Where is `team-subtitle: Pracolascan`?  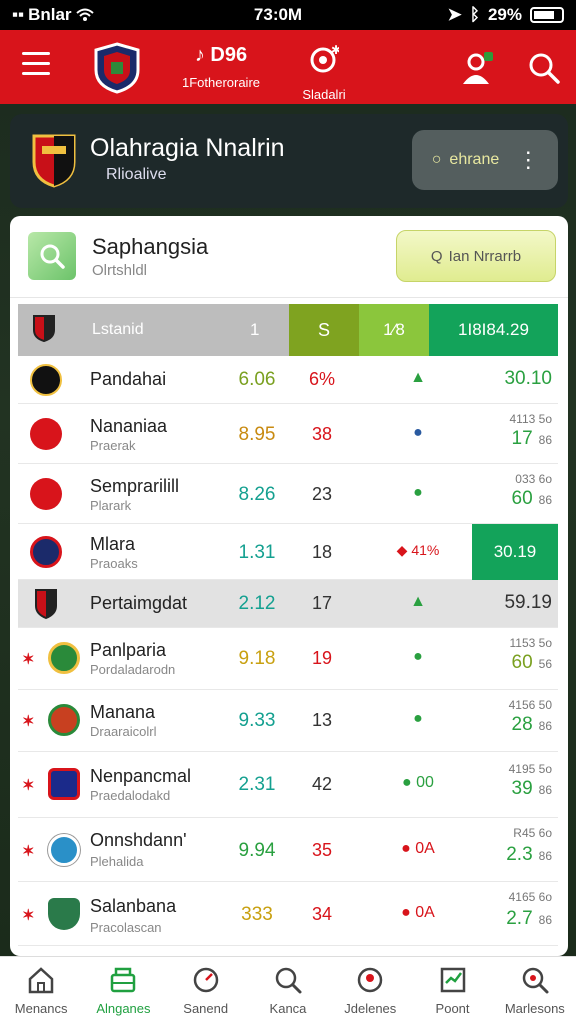 team-subtitle: Pracolascan is located at coordinates (126, 927).